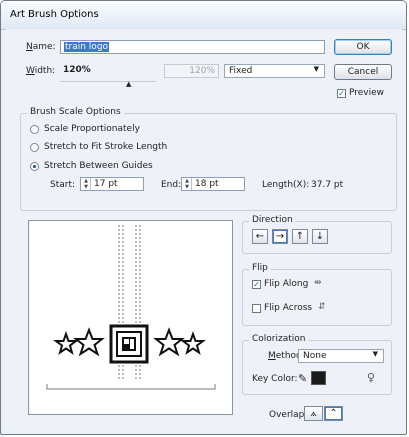 The width and height of the screenshot is (409, 437). What do you see at coordinates (288, 308) in the screenshot?
I see `flip-across-label: Flip Across` at bounding box center [288, 308].